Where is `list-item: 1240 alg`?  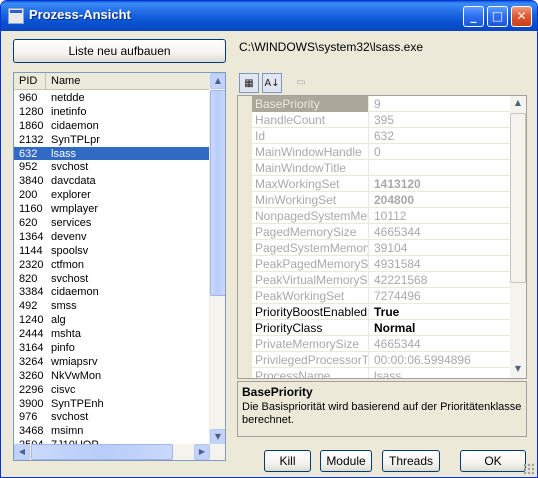
list-item: 1240 alg is located at coordinates (112, 320).